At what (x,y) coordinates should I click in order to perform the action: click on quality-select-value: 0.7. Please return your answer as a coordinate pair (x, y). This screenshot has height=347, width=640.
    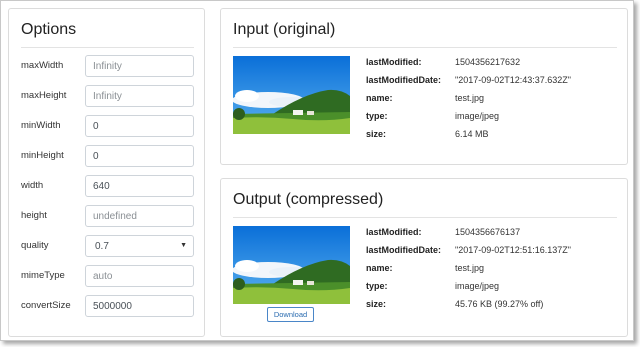
    Looking at the image, I should click on (102, 246).